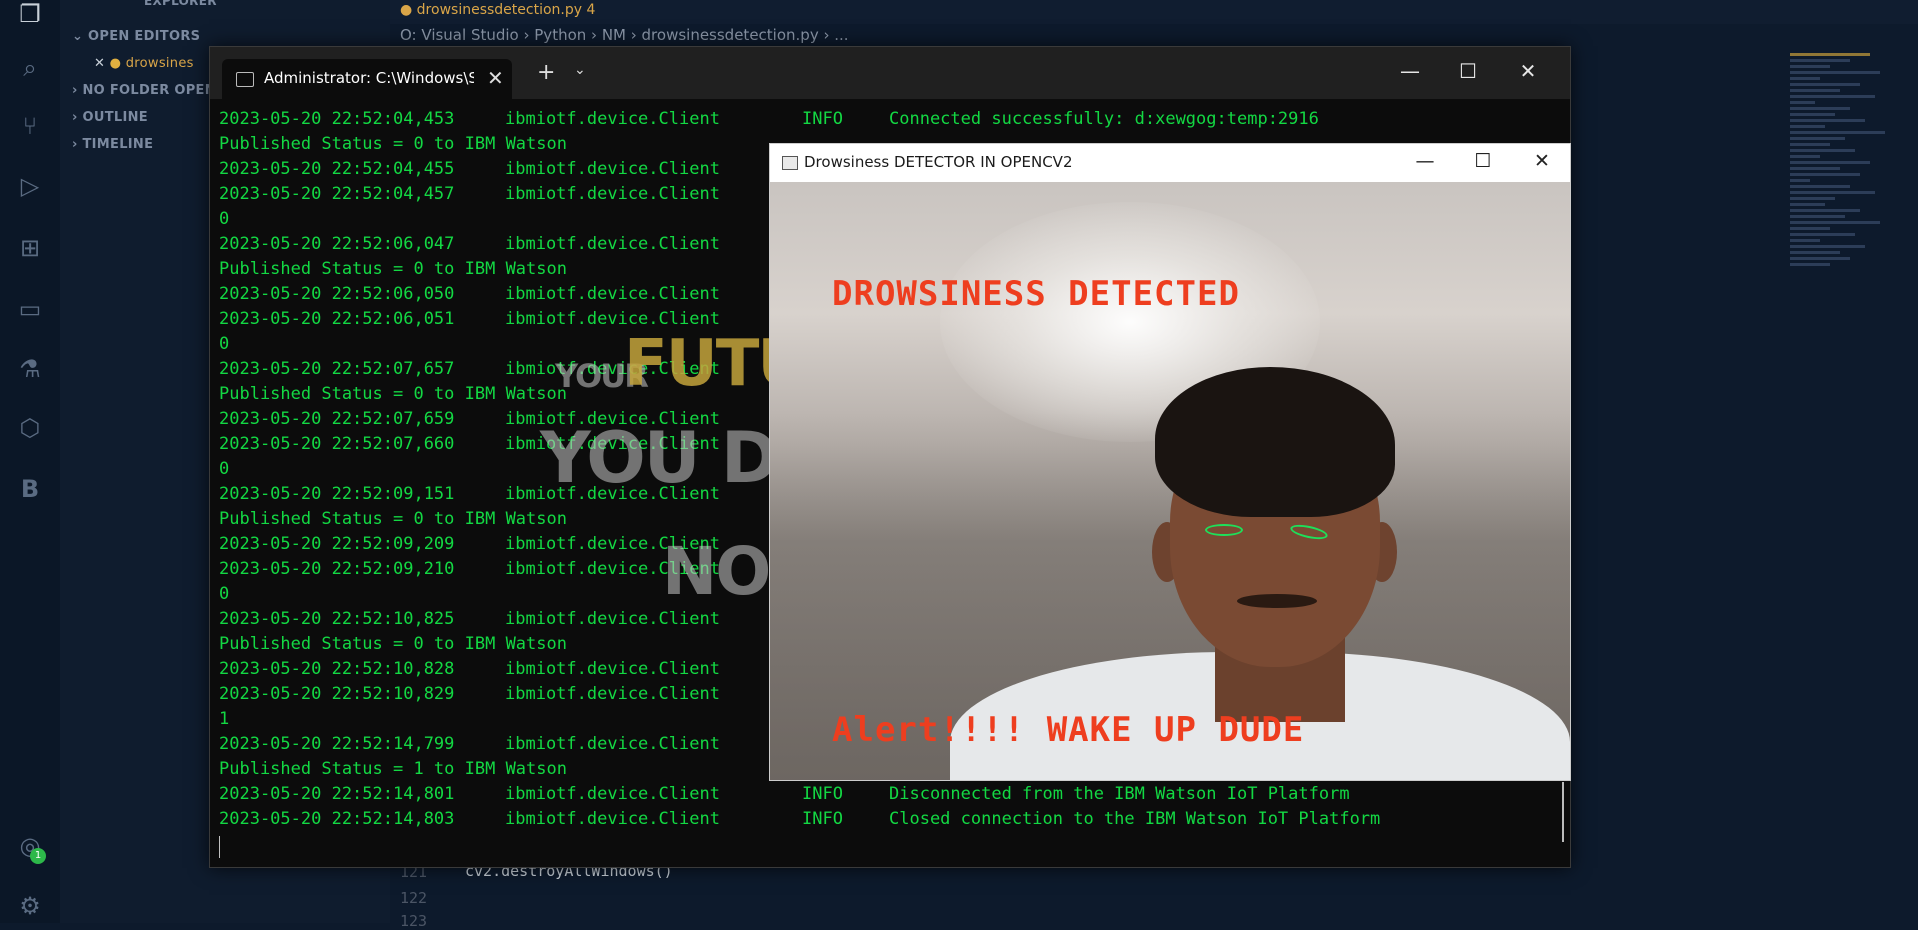 This screenshot has width=1918, height=930. What do you see at coordinates (337, 419) in the screenshot?
I see `log-timestamp: 2023-05-20 22:52:07,659` at bounding box center [337, 419].